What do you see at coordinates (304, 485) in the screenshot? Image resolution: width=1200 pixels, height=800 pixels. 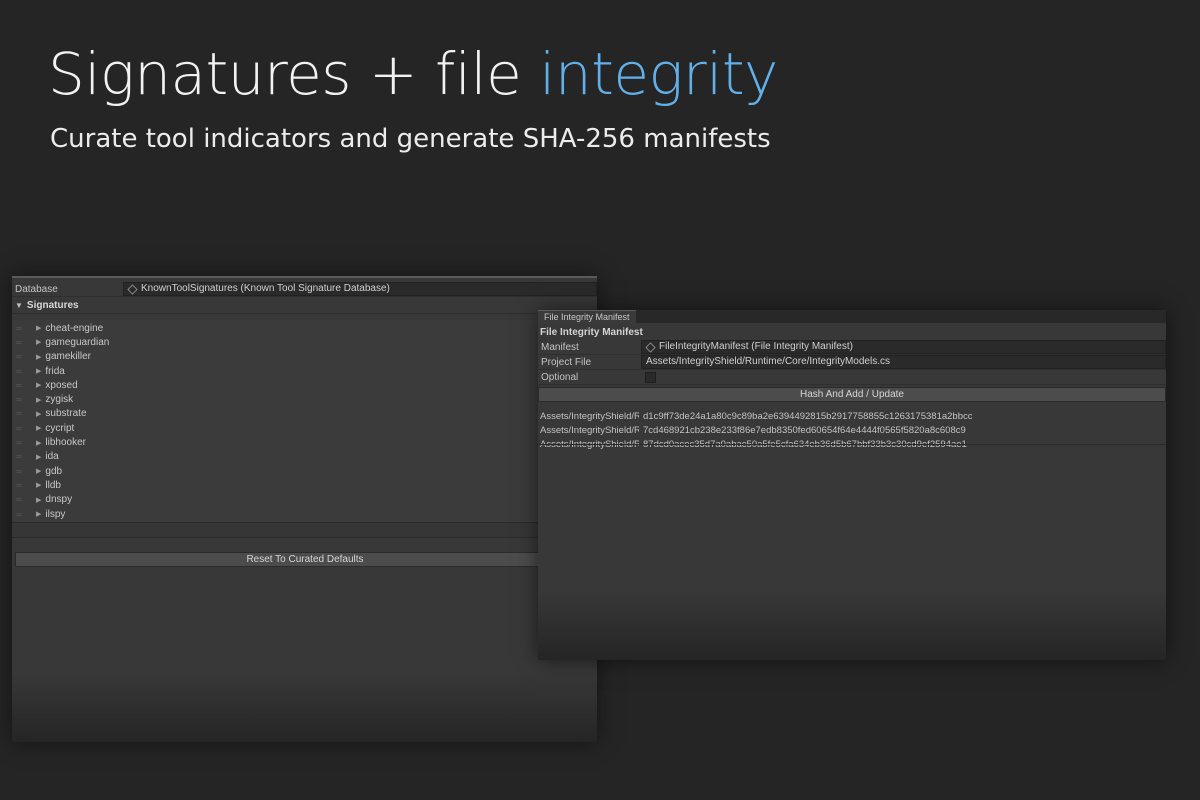 I see `list-item: ═ ▶ lldb` at bounding box center [304, 485].